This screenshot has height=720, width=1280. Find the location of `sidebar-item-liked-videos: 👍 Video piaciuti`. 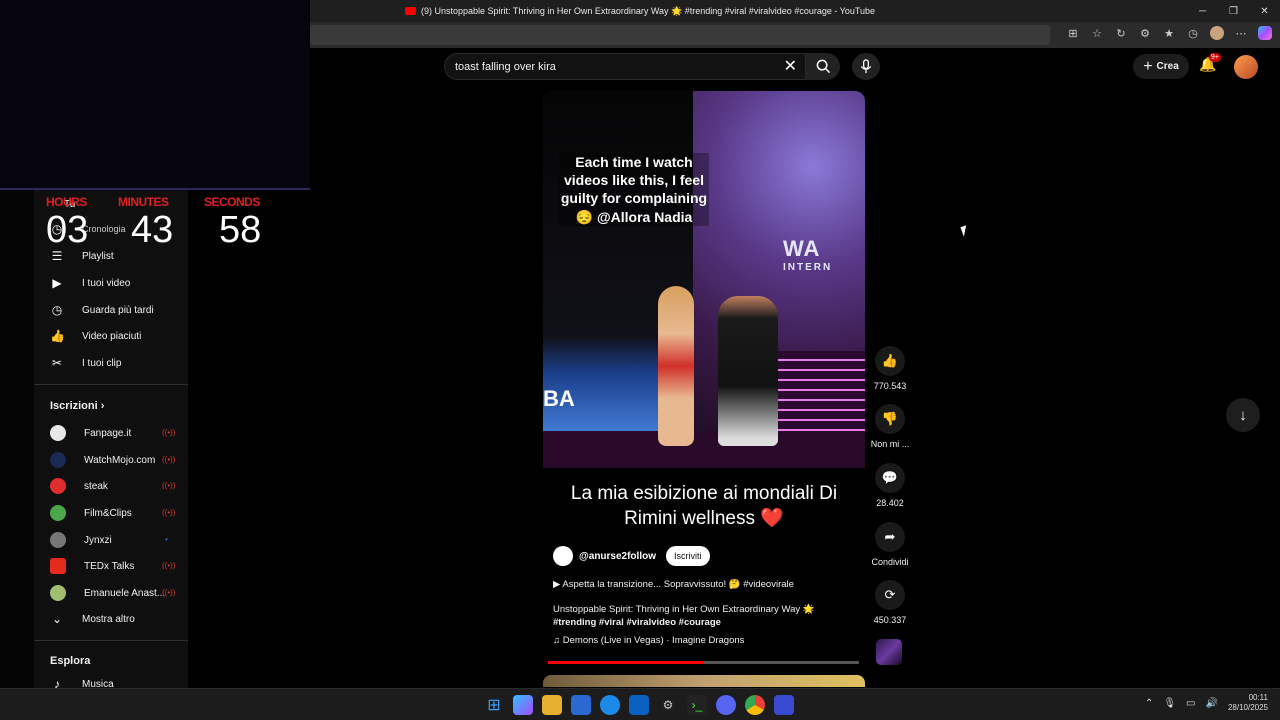

sidebar-item-liked-videos: 👍 Video piaciuti is located at coordinates (95, 336).